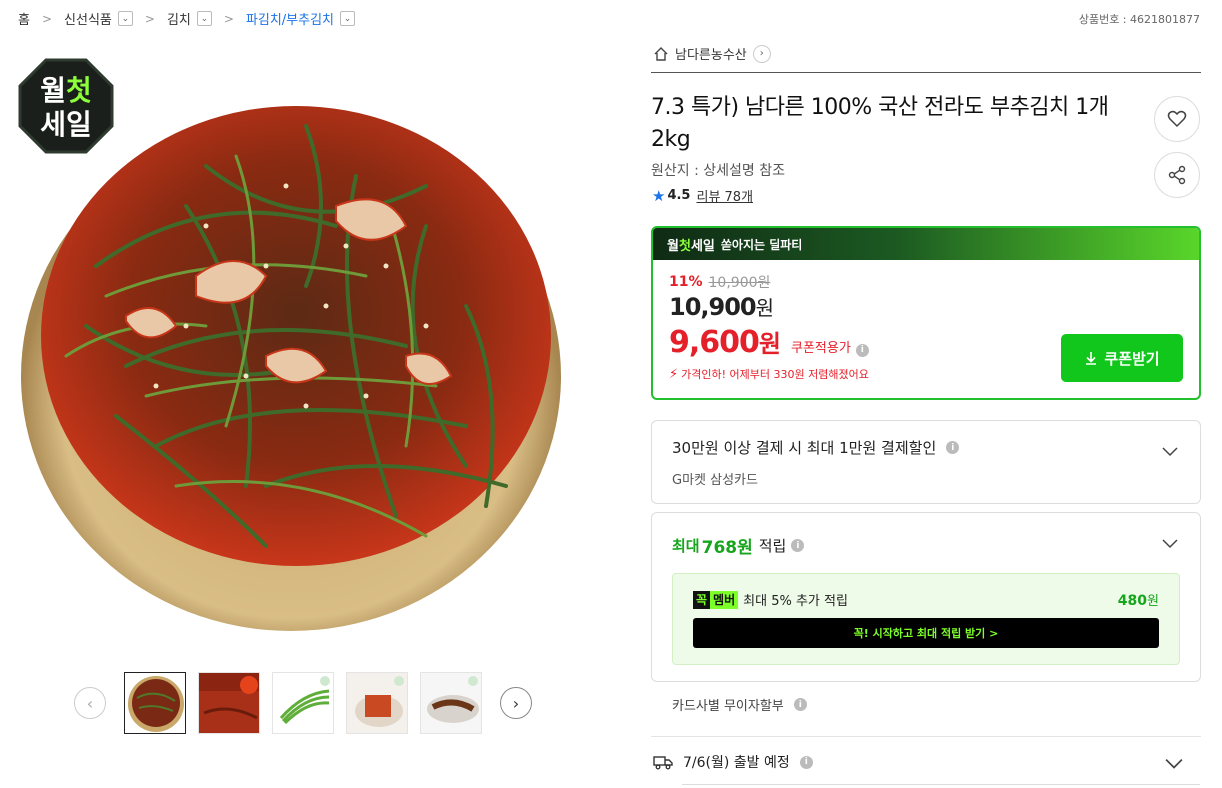 This screenshot has width=1222, height=788. Describe the element at coordinates (178, 20) in the screenshot. I see `breadcrumb-level2-label: 김치` at that location.